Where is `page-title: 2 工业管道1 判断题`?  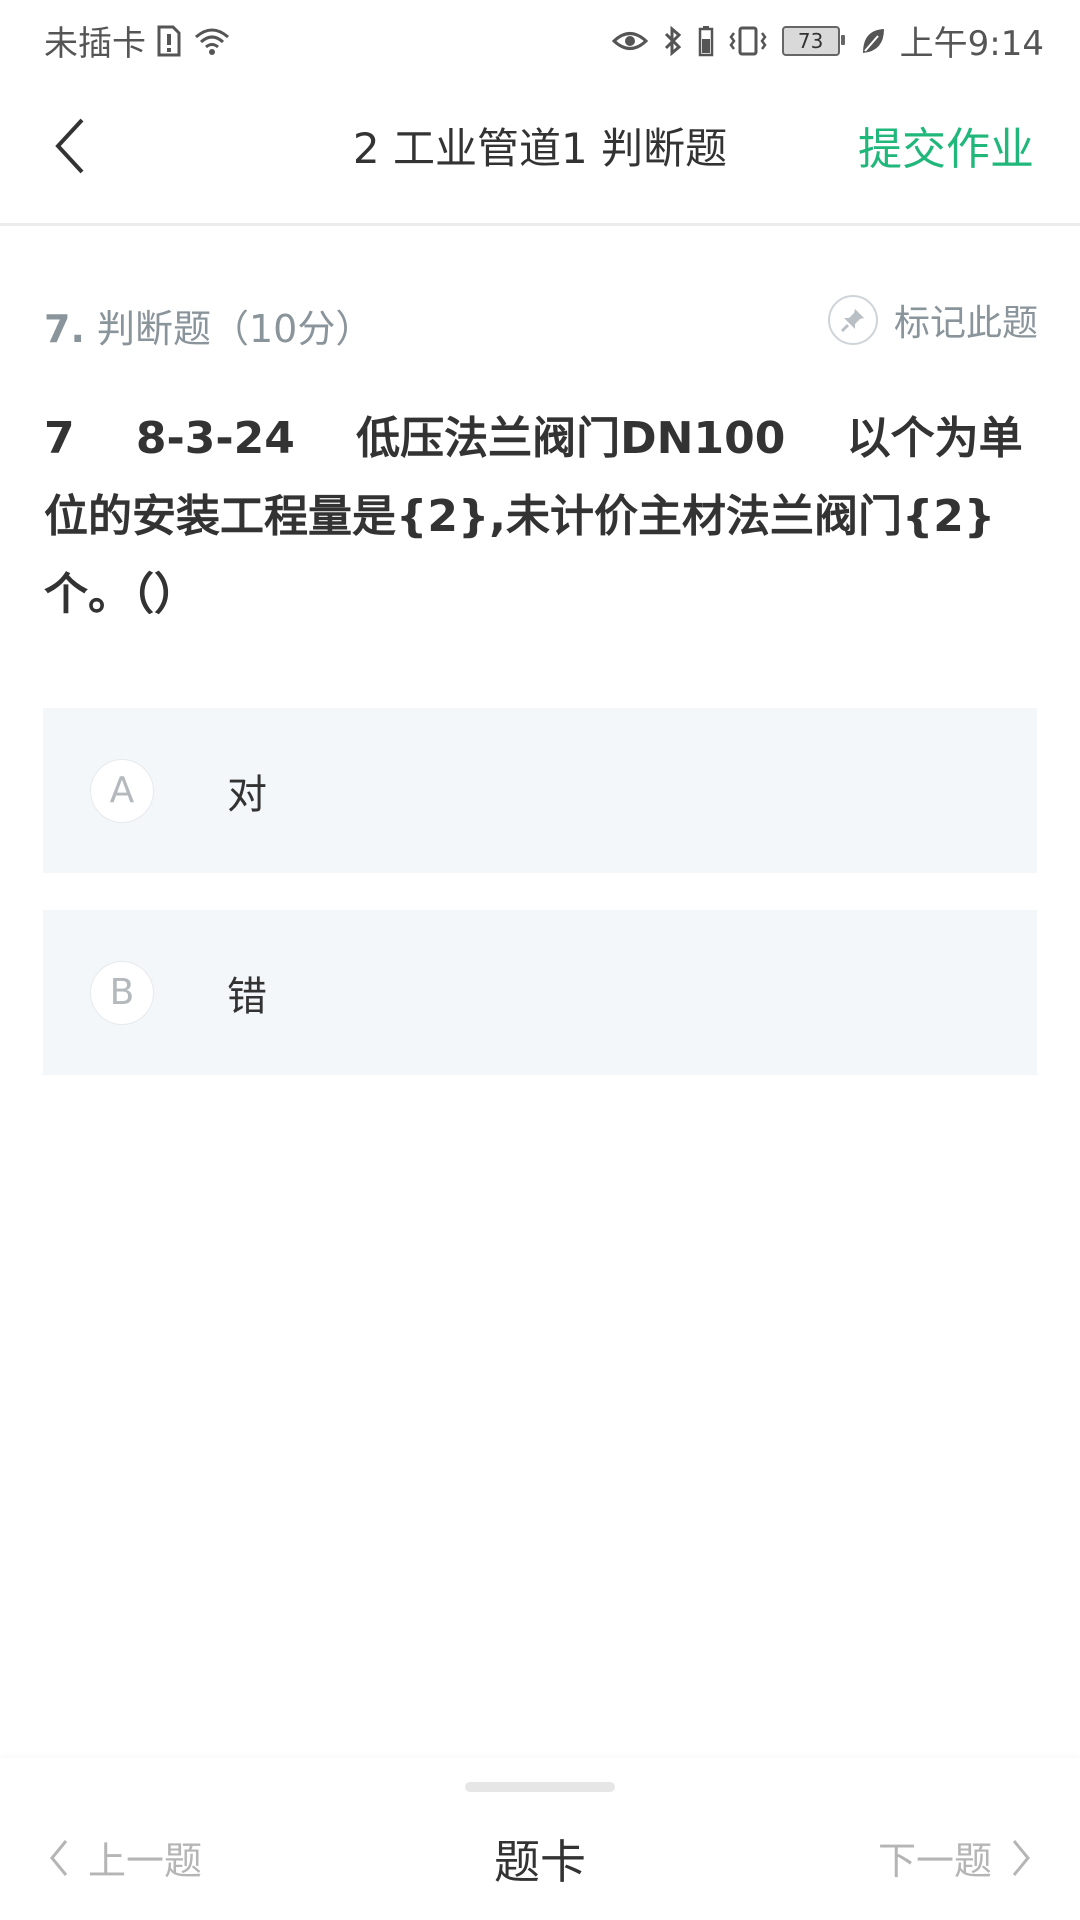 page-title: 2 工业管道1 判断题 is located at coordinates (540, 148).